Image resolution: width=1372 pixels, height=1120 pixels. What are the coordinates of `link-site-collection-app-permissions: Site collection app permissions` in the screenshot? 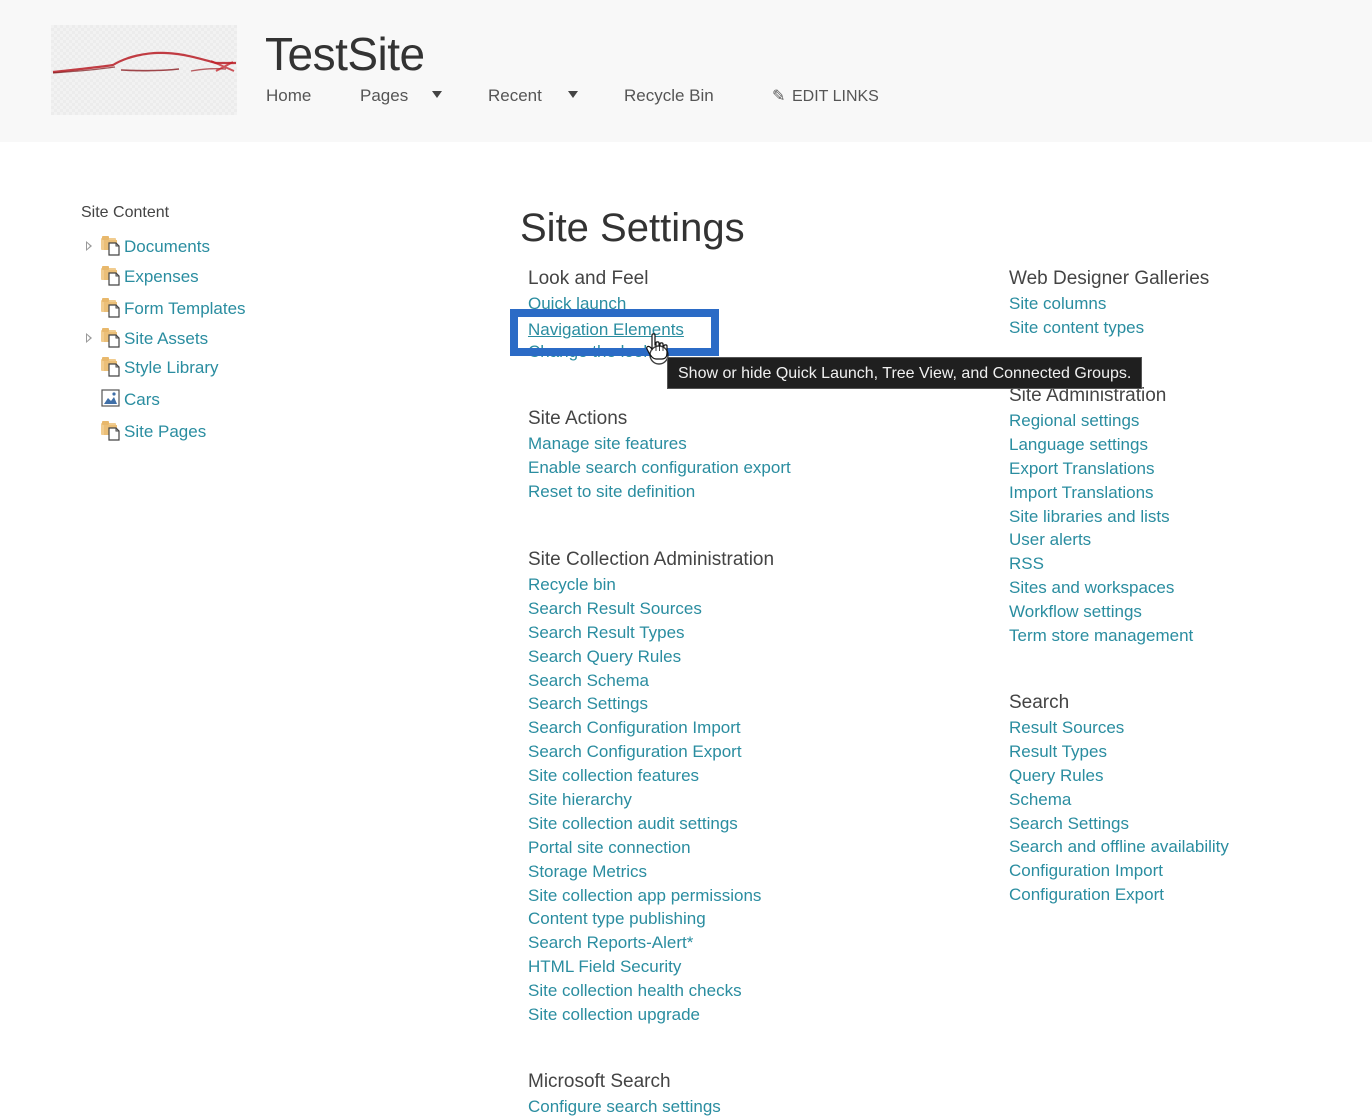 It's located at (651, 896).